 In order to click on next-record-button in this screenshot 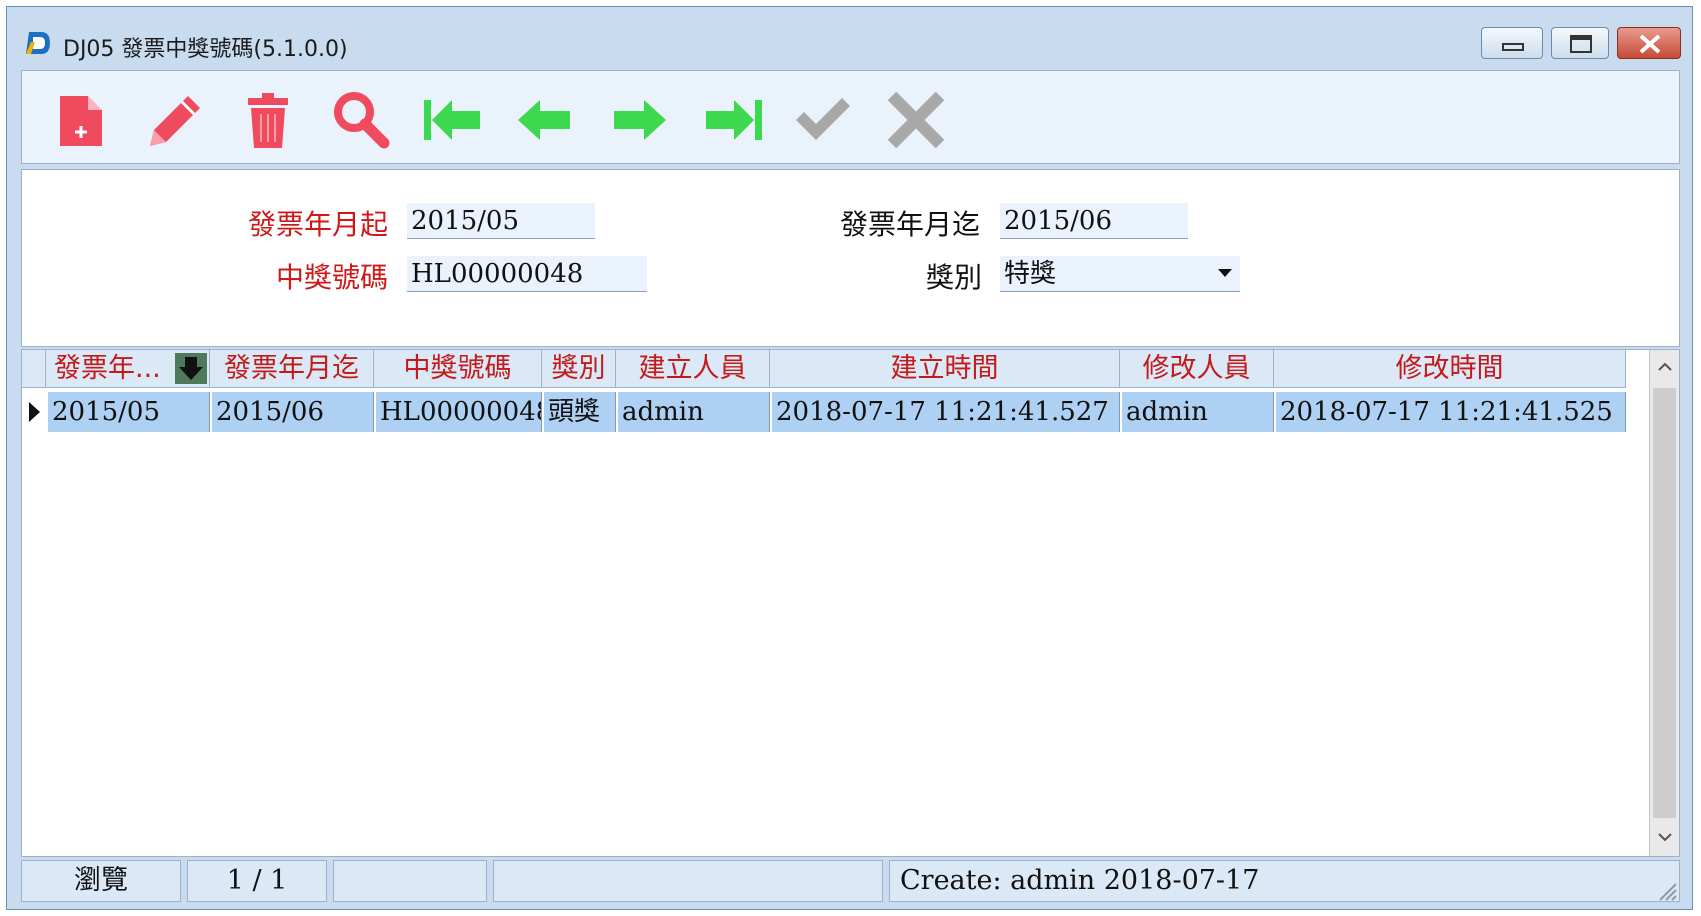, I will do `click(640, 120)`.